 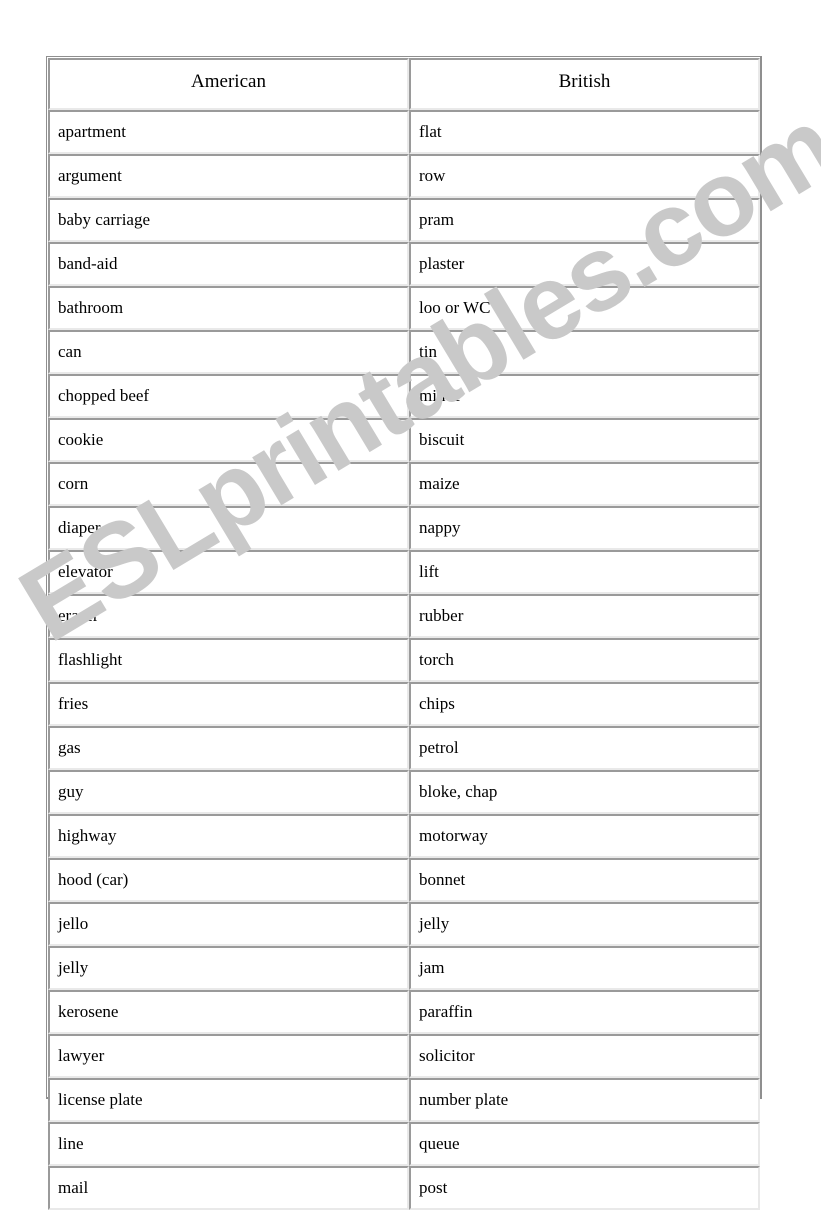 I want to click on header-row: American British, so click(x=404, y=84).